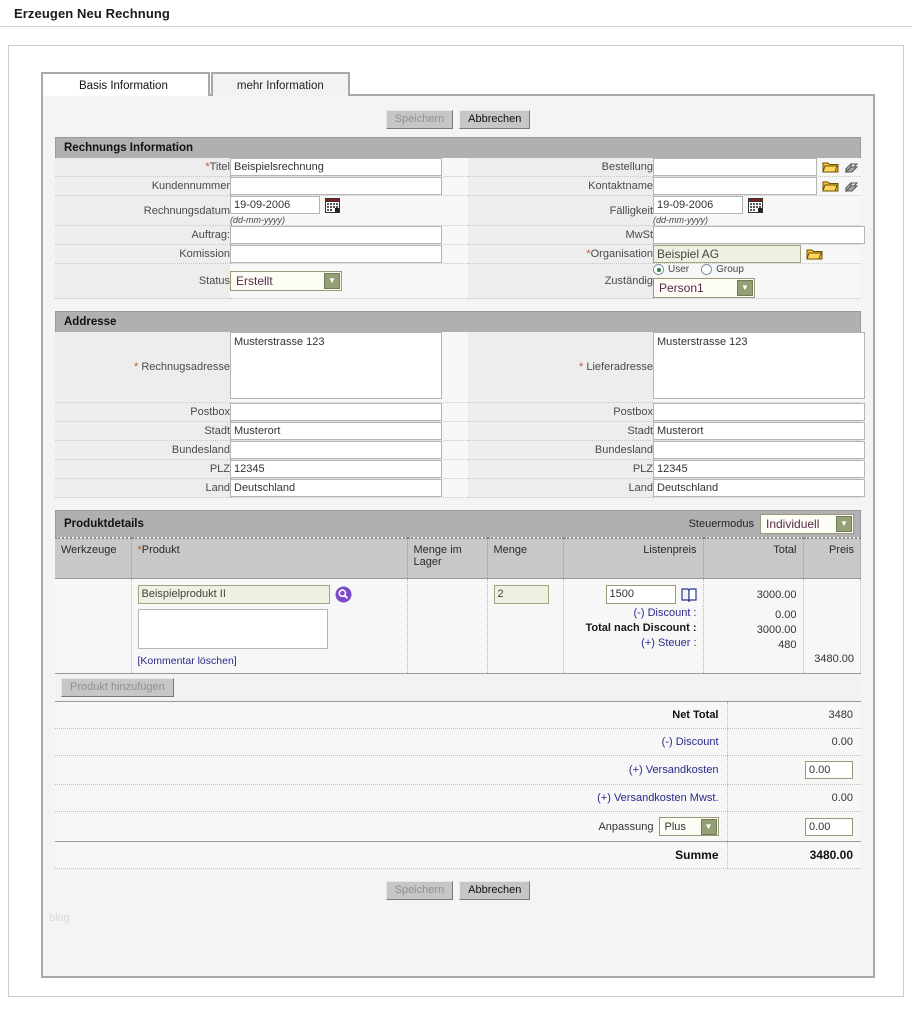  Describe the element at coordinates (560, 281) in the screenshot. I see `label-zustaendig: Zuständig` at that location.